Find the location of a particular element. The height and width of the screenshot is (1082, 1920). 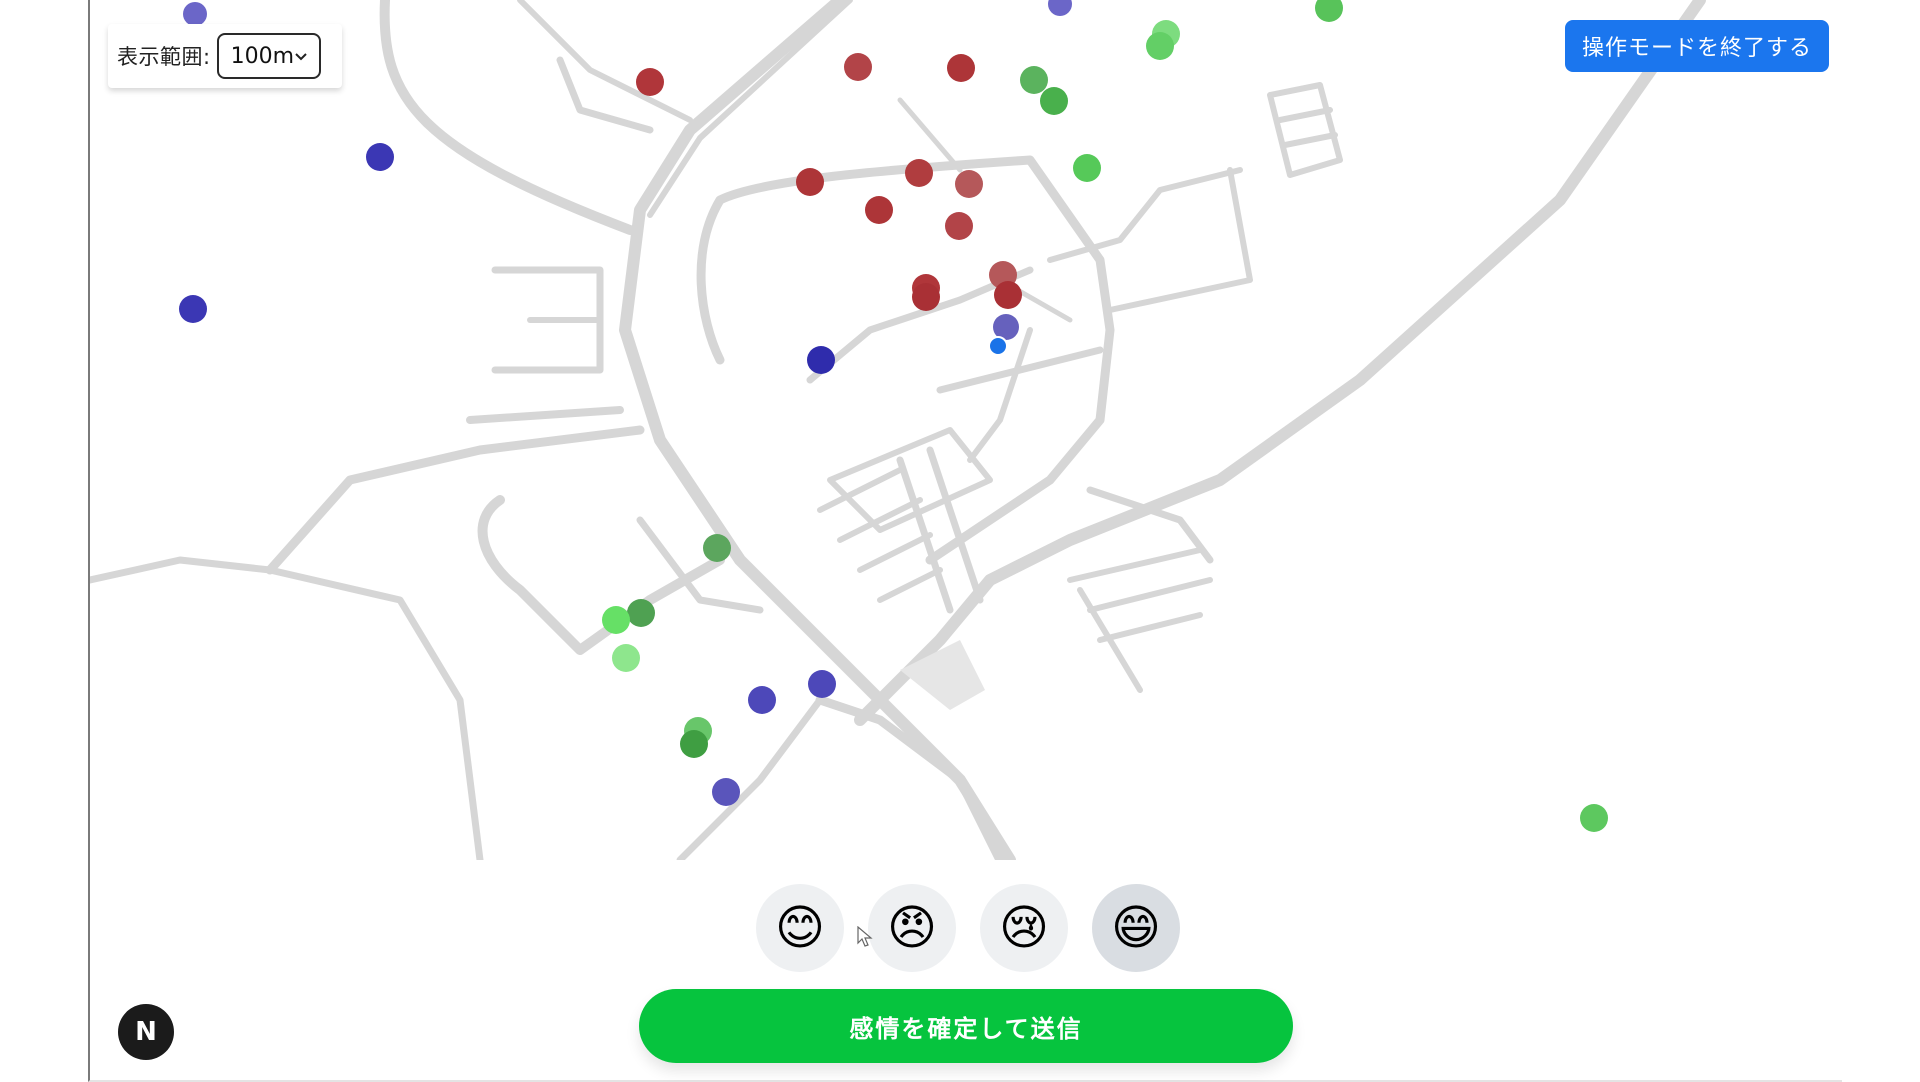

emotion-grin-button: 😄 is located at coordinates (1136, 928).